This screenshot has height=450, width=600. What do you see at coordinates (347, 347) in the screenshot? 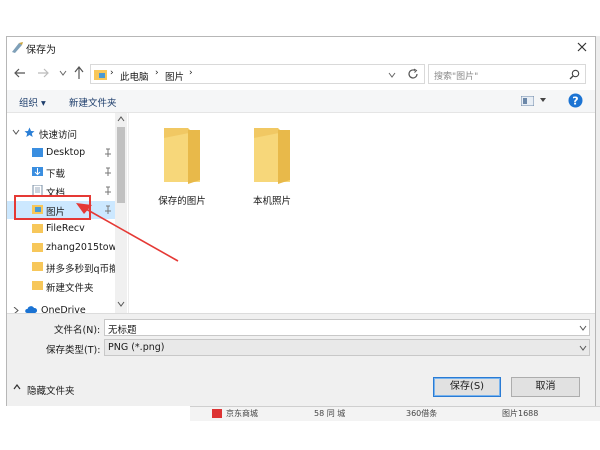
I see `filetype-select: PNG (*.png)` at bounding box center [347, 347].